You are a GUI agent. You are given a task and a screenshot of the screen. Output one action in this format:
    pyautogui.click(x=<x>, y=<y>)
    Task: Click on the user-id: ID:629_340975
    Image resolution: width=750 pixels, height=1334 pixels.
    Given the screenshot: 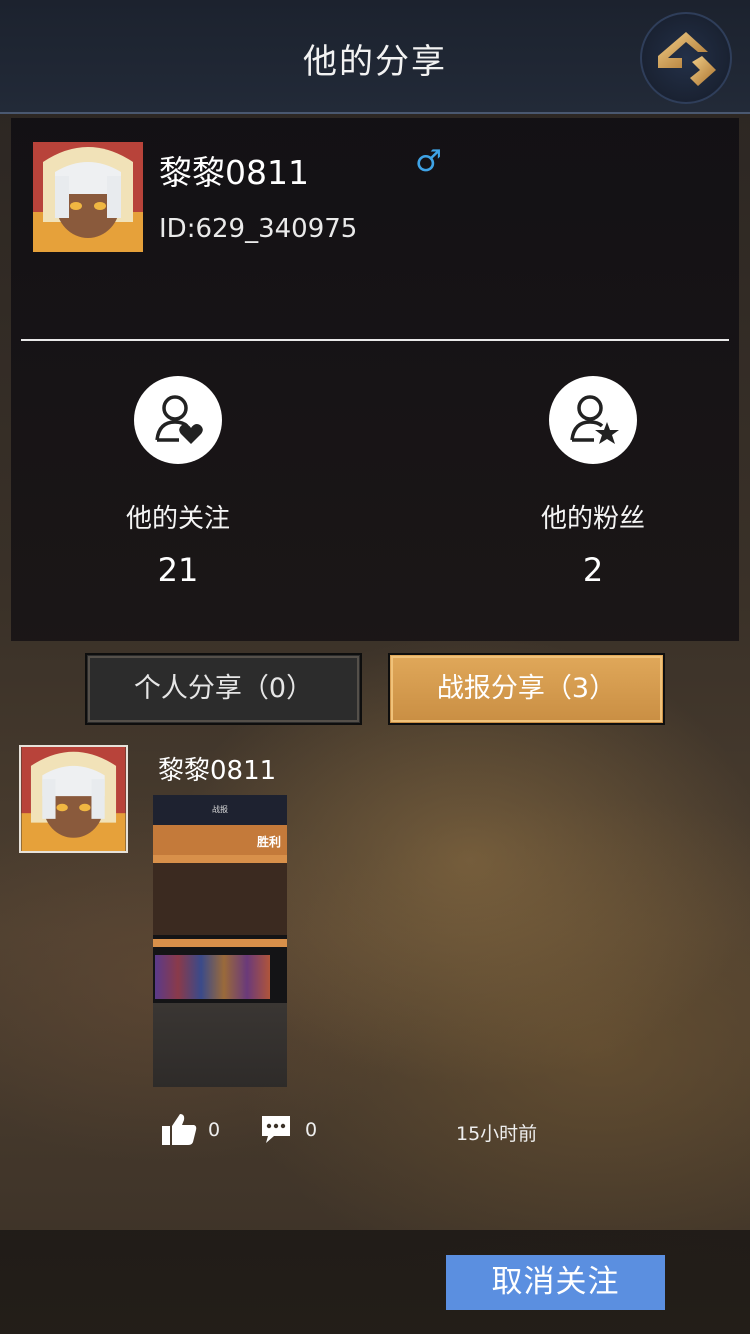 What is the action you would take?
    pyautogui.click(x=258, y=229)
    